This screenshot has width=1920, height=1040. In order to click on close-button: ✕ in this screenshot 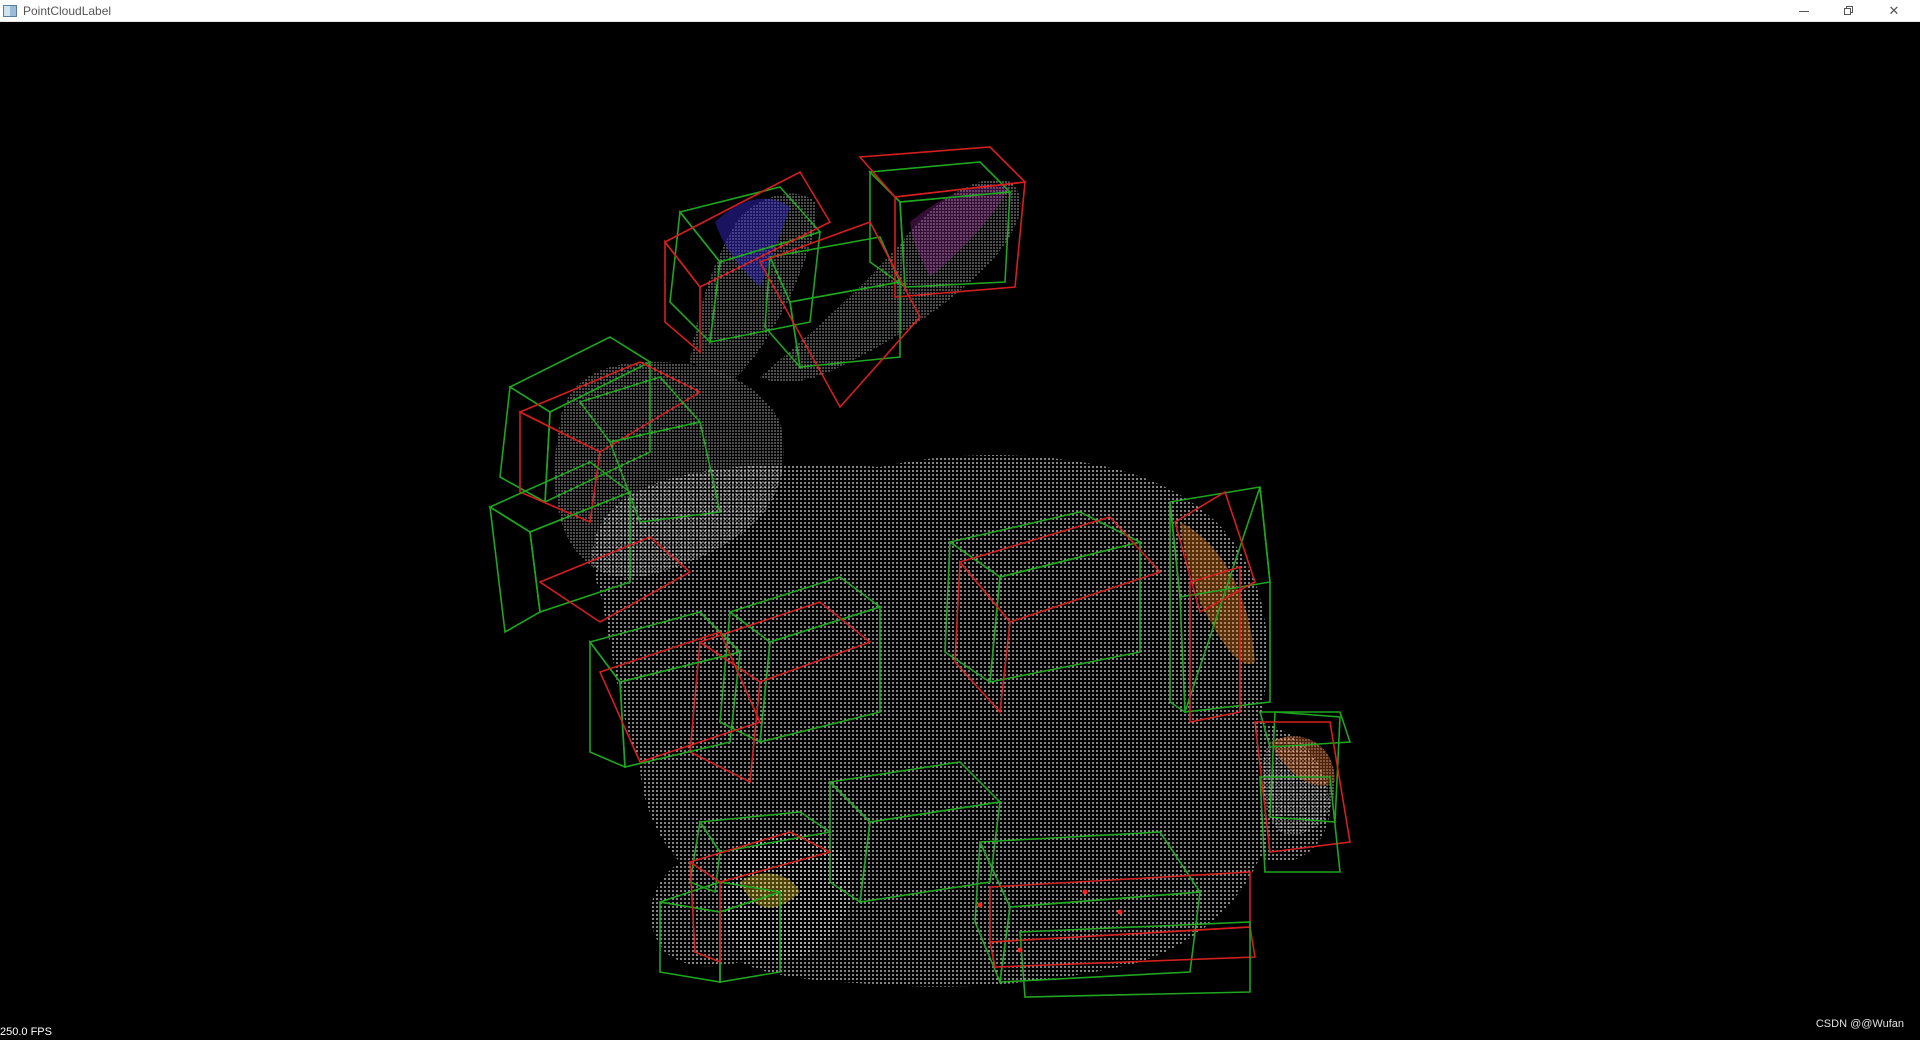, I will do `click(1894, 11)`.